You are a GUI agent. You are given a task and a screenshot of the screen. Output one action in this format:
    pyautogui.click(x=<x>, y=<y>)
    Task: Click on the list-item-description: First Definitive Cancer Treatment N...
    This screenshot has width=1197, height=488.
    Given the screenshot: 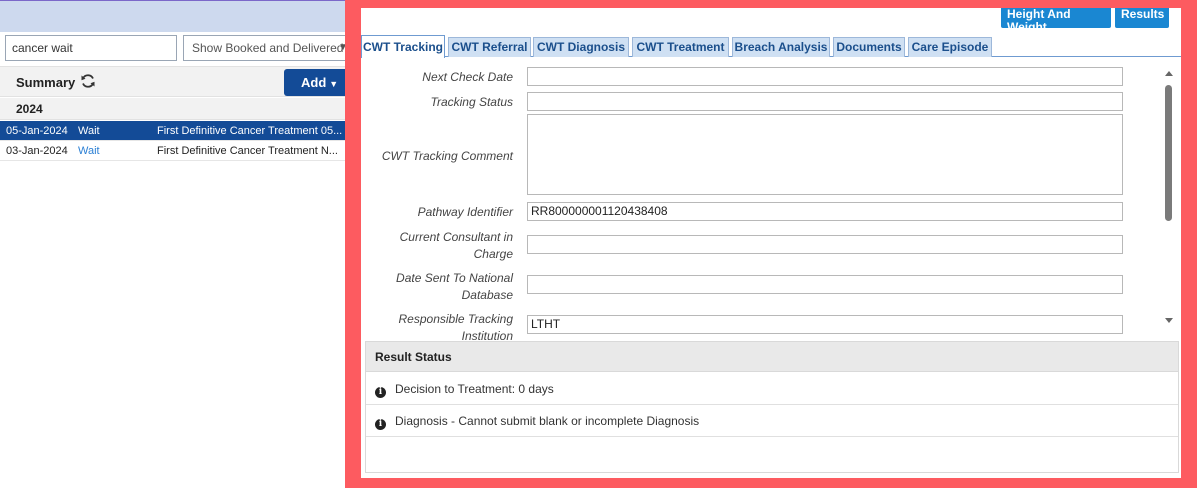 What is the action you would take?
    pyautogui.click(x=247, y=151)
    